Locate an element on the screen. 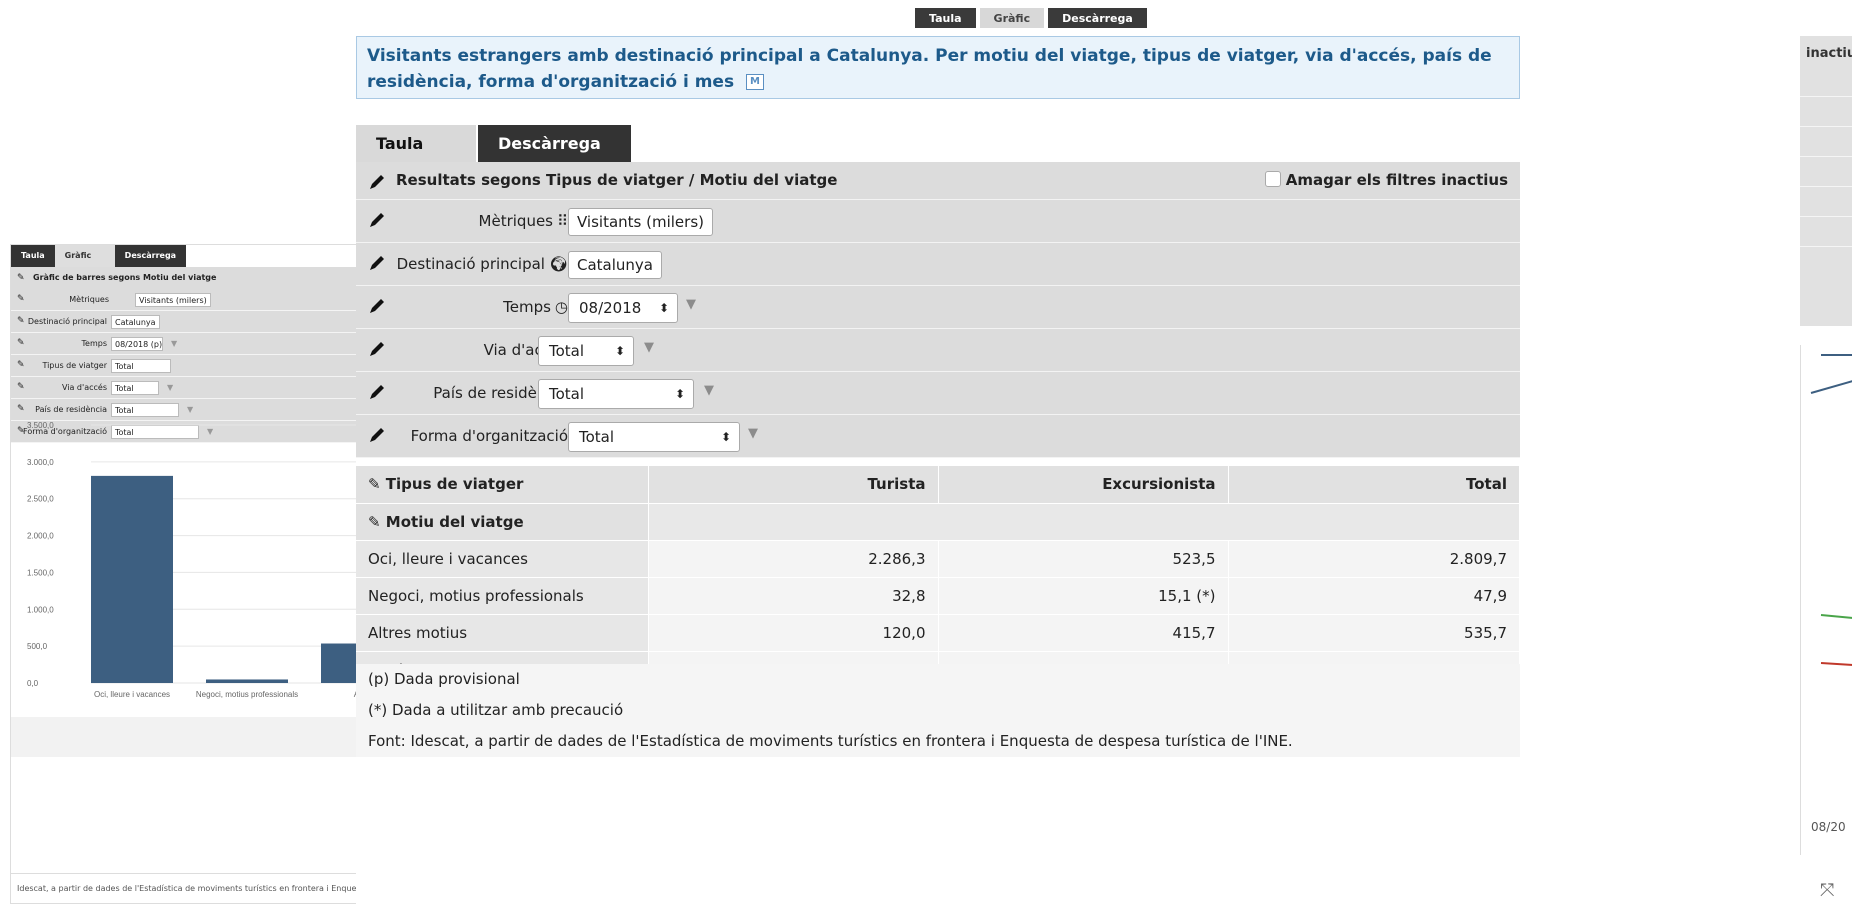  right-axis-label: 08/20 is located at coordinates (1828, 827).